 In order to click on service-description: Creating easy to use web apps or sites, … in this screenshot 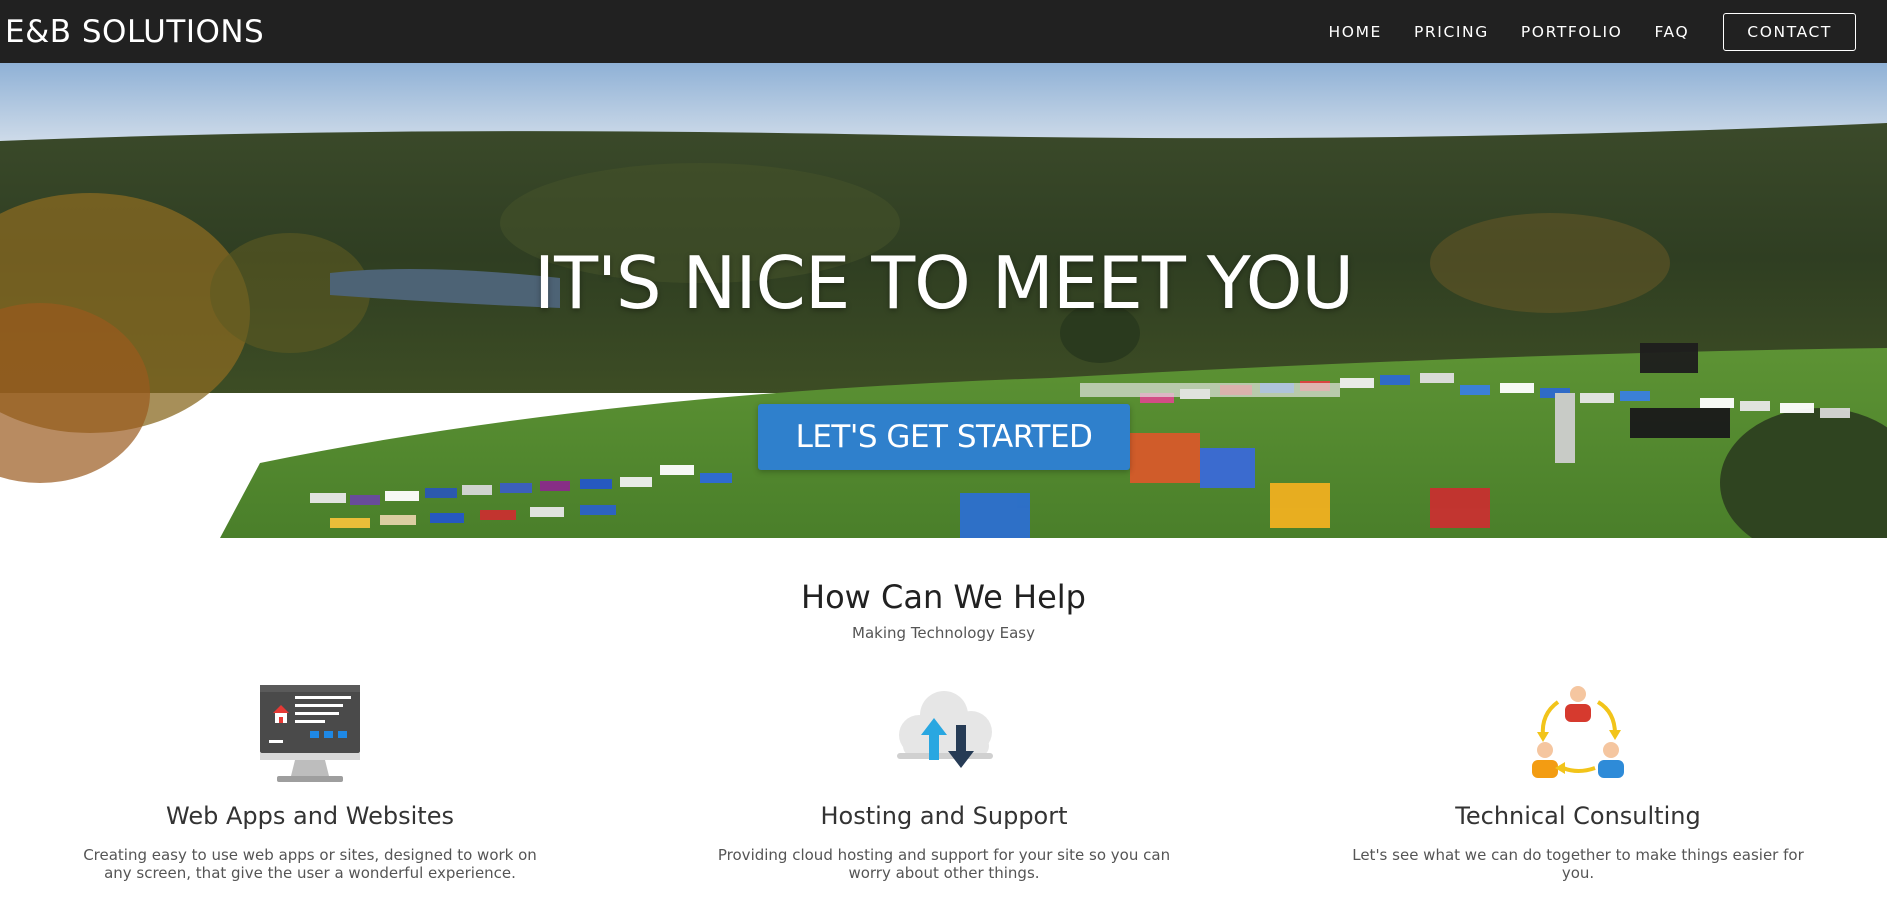, I will do `click(310, 864)`.